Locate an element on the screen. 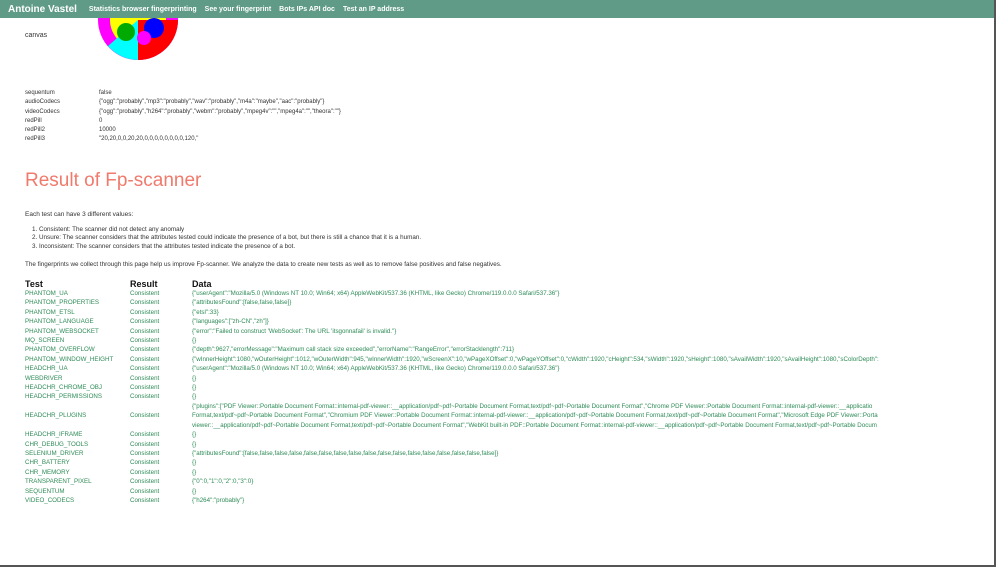 The width and height of the screenshot is (996, 567). test-name-cell: PHANTOM_ETSL is located at coordinates (50, 312).